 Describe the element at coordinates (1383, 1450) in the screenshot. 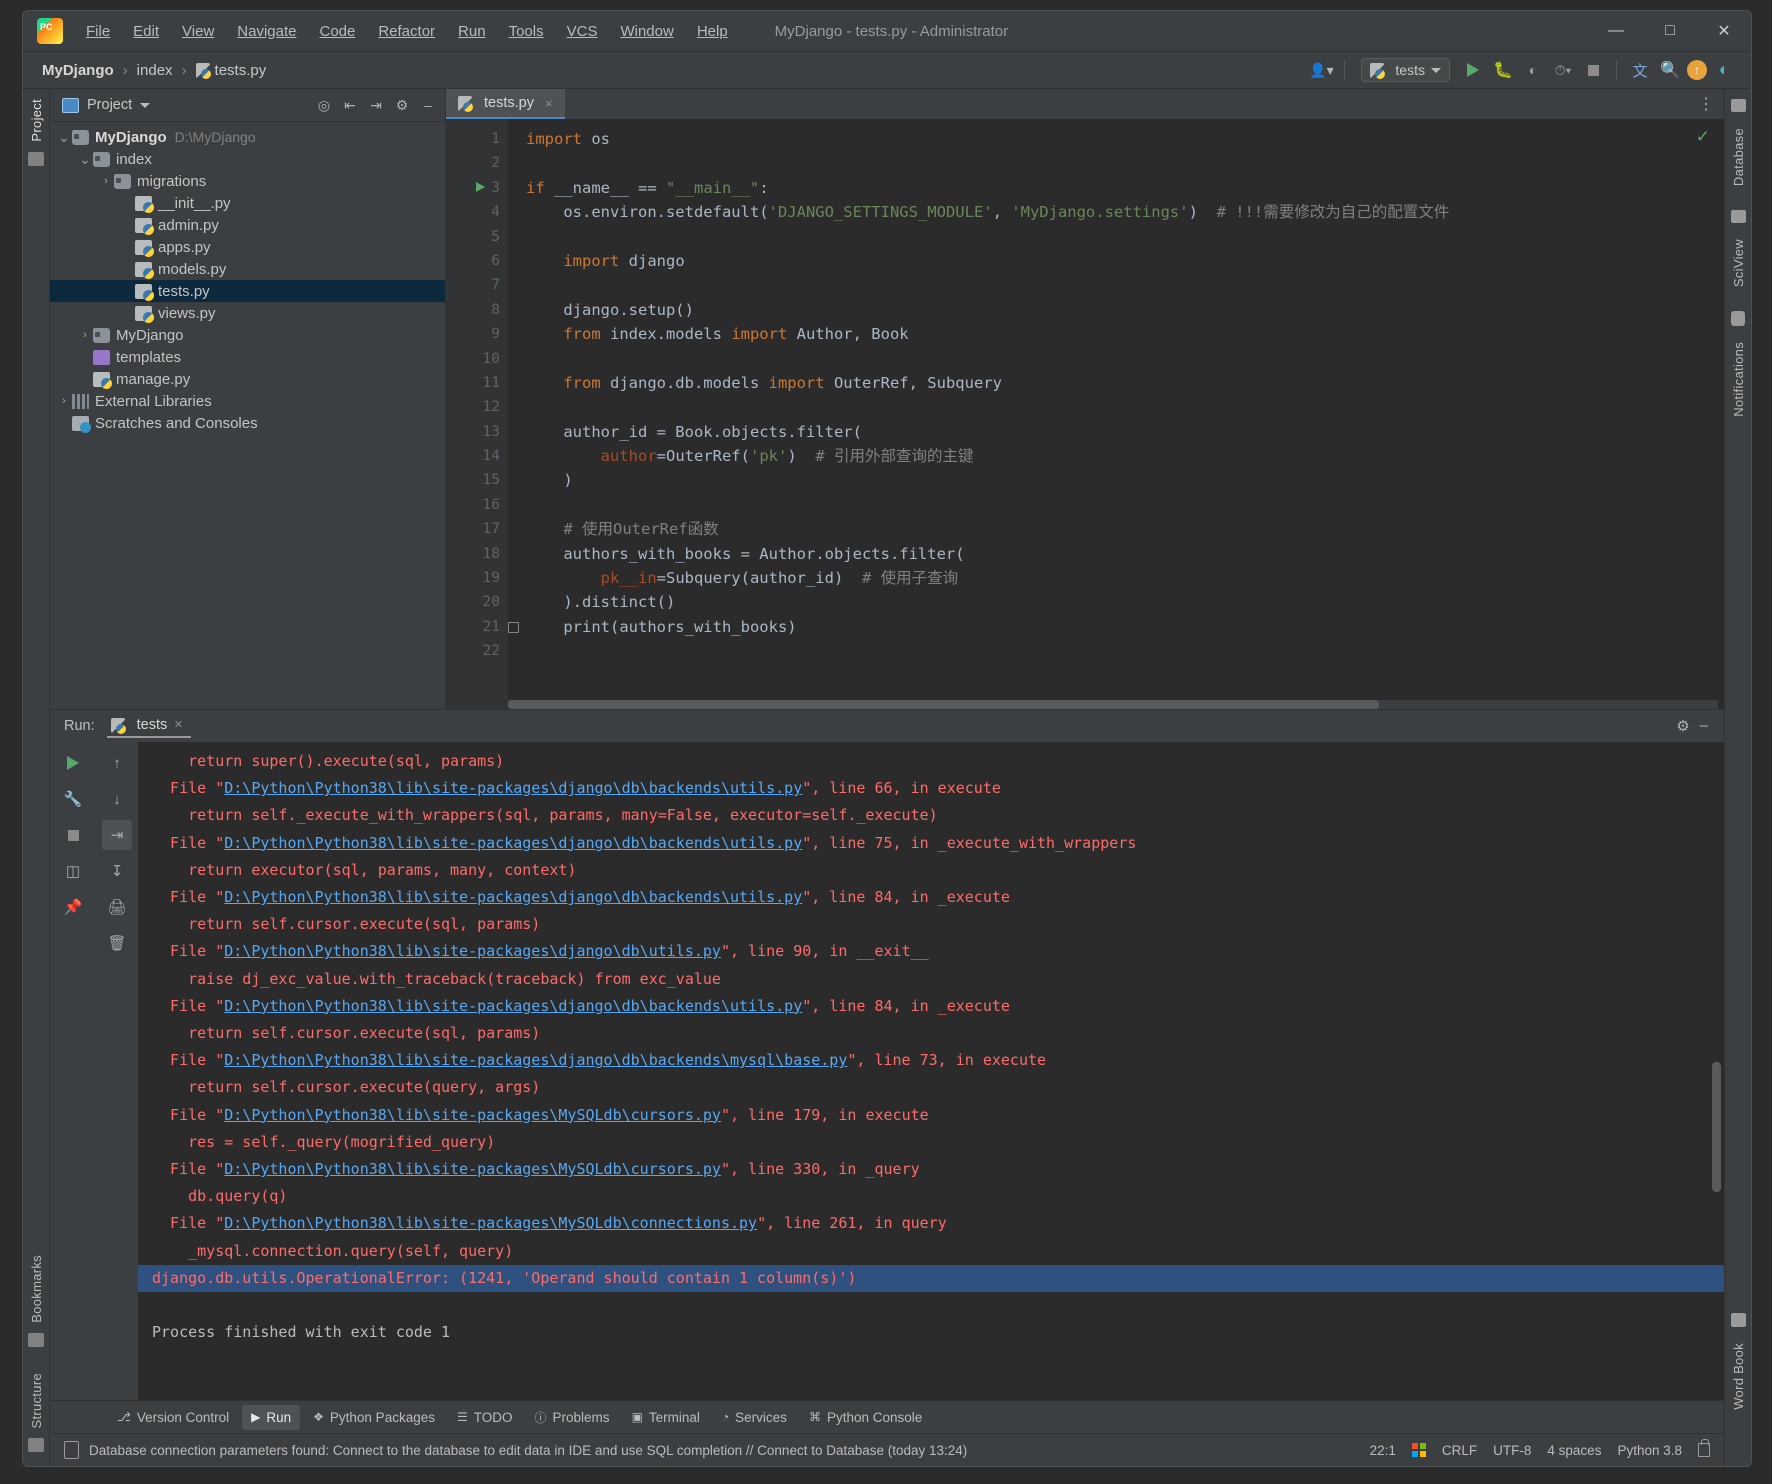

I see `caret-position: 22:1` at that location.